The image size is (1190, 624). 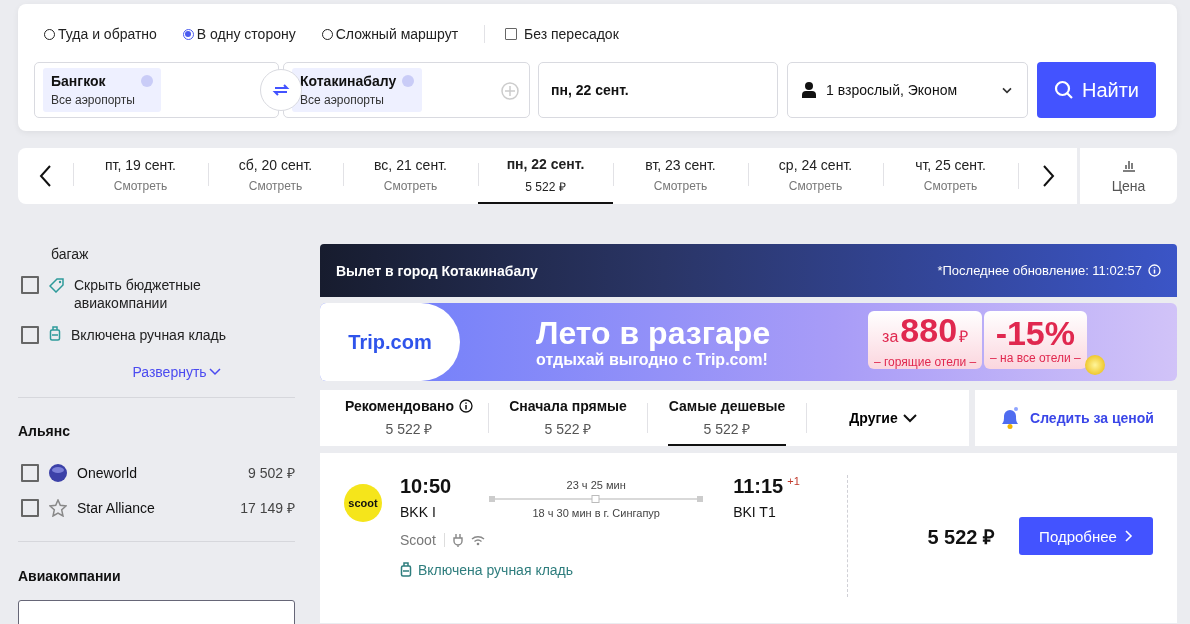 I want to click on ad-subline: отдыхай выгодно с Trip.com!, so click(x=652, y=360).